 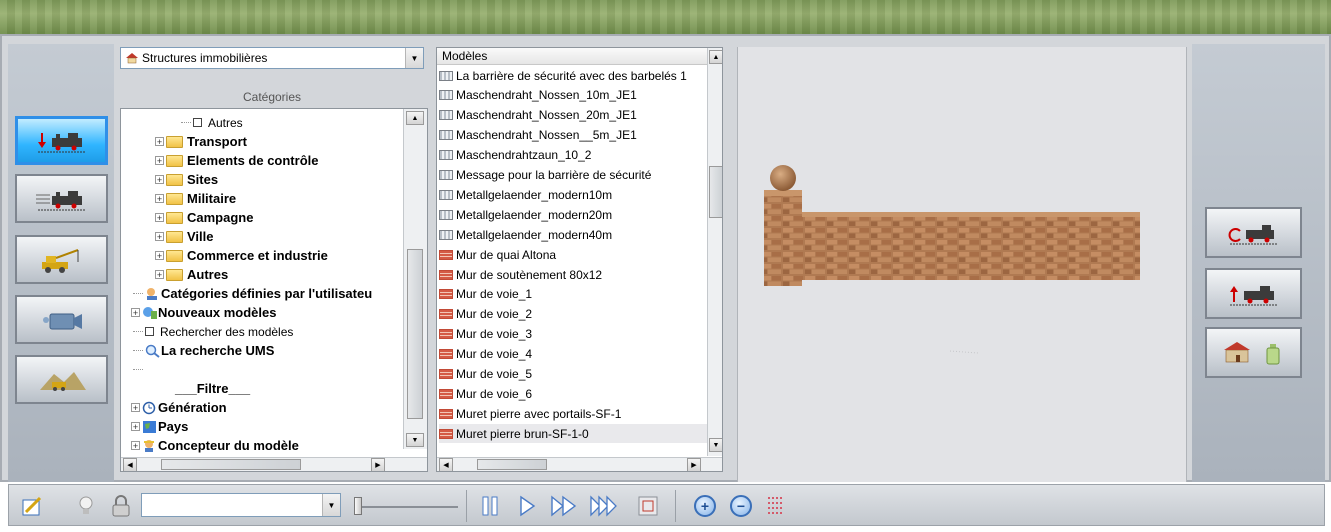 What do you see at coordinates (604, 506) in the screenshot?
I see `faster-forward-button` at bounding box center [604, 506].